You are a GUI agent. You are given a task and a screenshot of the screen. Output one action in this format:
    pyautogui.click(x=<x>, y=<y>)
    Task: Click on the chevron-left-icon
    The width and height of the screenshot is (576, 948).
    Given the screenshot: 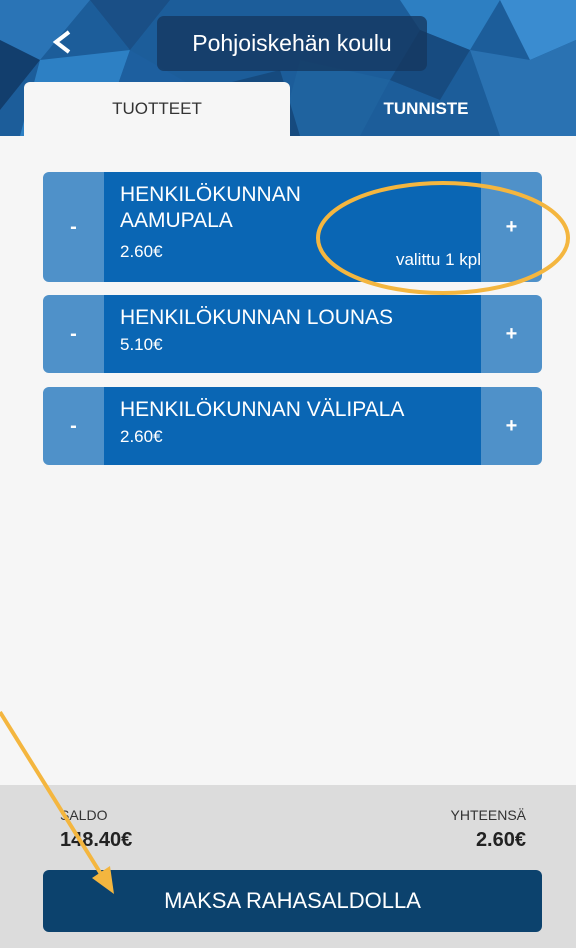 What is the action you would take?
    pyautogui.click(x=61, y=42)
    